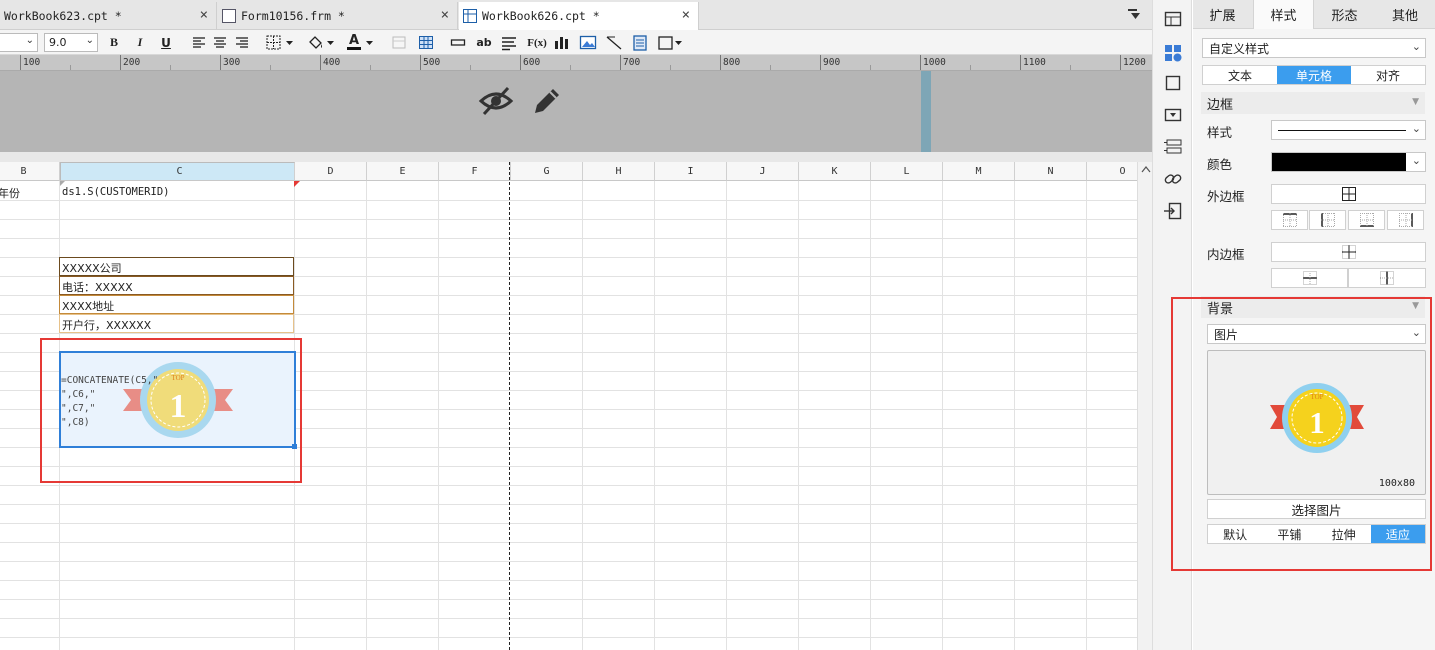 The image size is (1435, 650). I want to click on slash-line-icon, so click(614, 42).